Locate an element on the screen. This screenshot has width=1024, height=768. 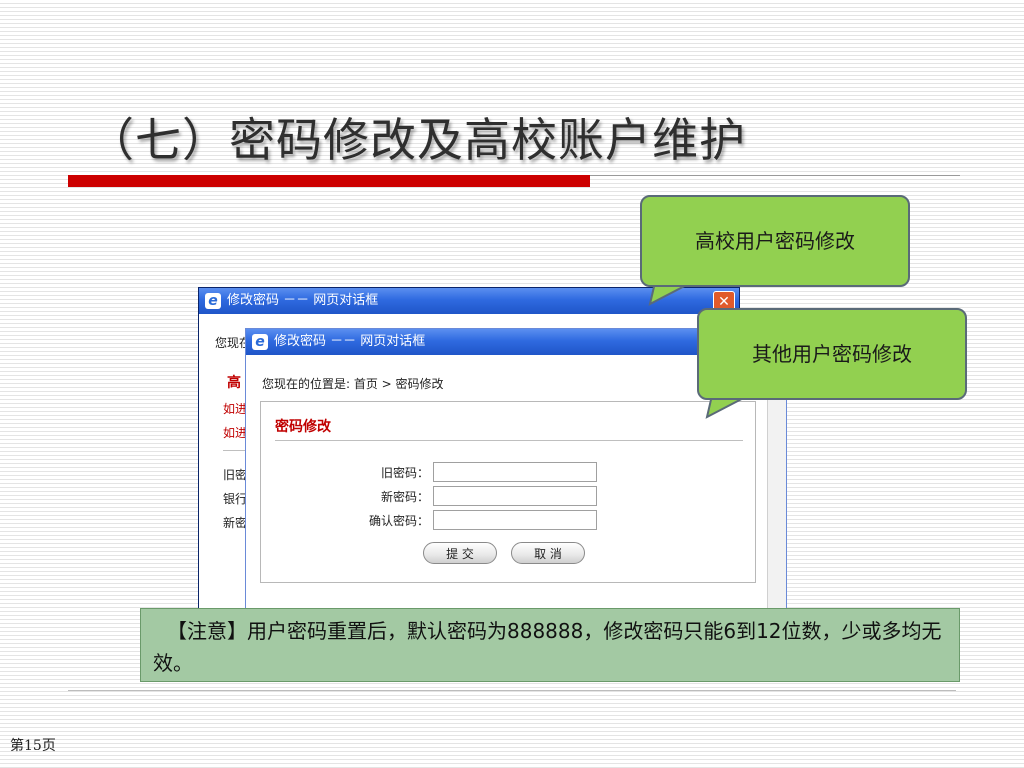
new-password-label: 新密码： is located at coordinates (404, 497).